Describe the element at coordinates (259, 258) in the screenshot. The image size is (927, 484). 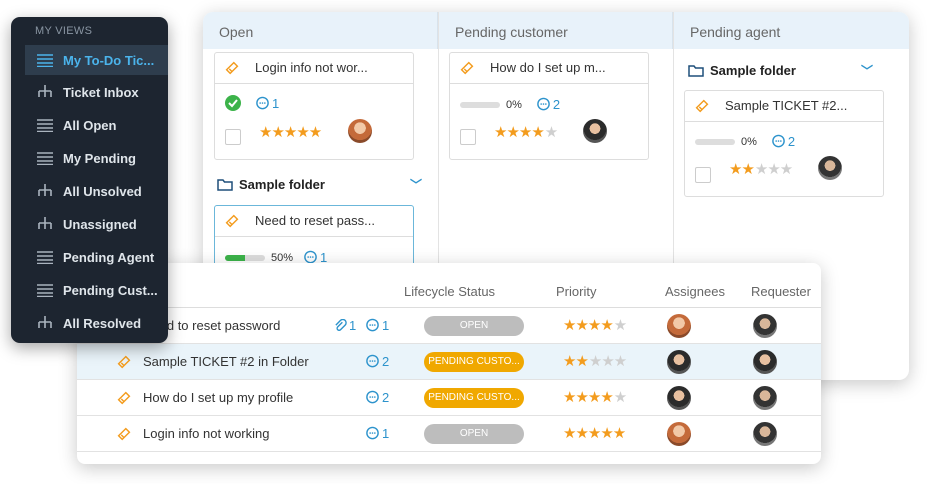
I see `progress: 50%` at that location.